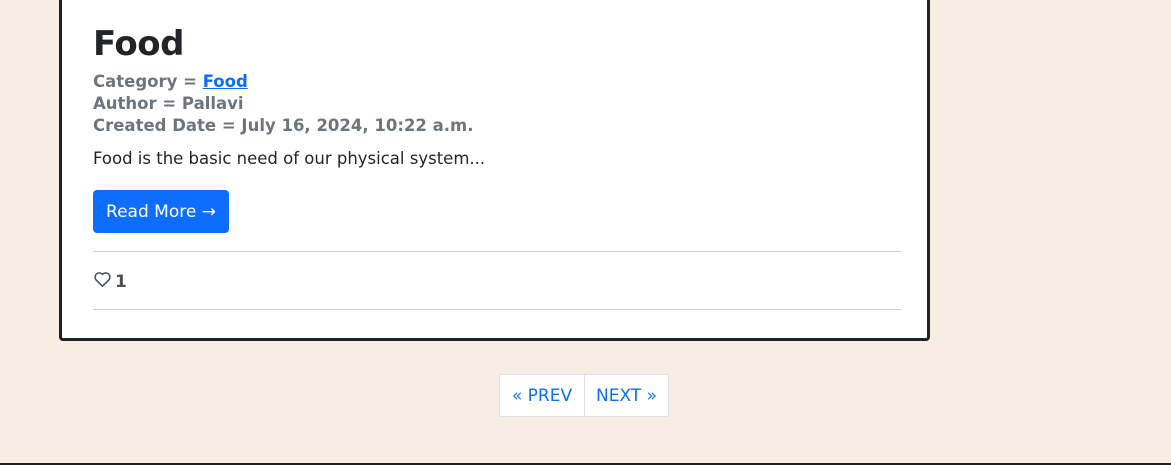 The height and width of the screenshot is (465, 1171). I want to click on like-count: 1, so click(121, 282).